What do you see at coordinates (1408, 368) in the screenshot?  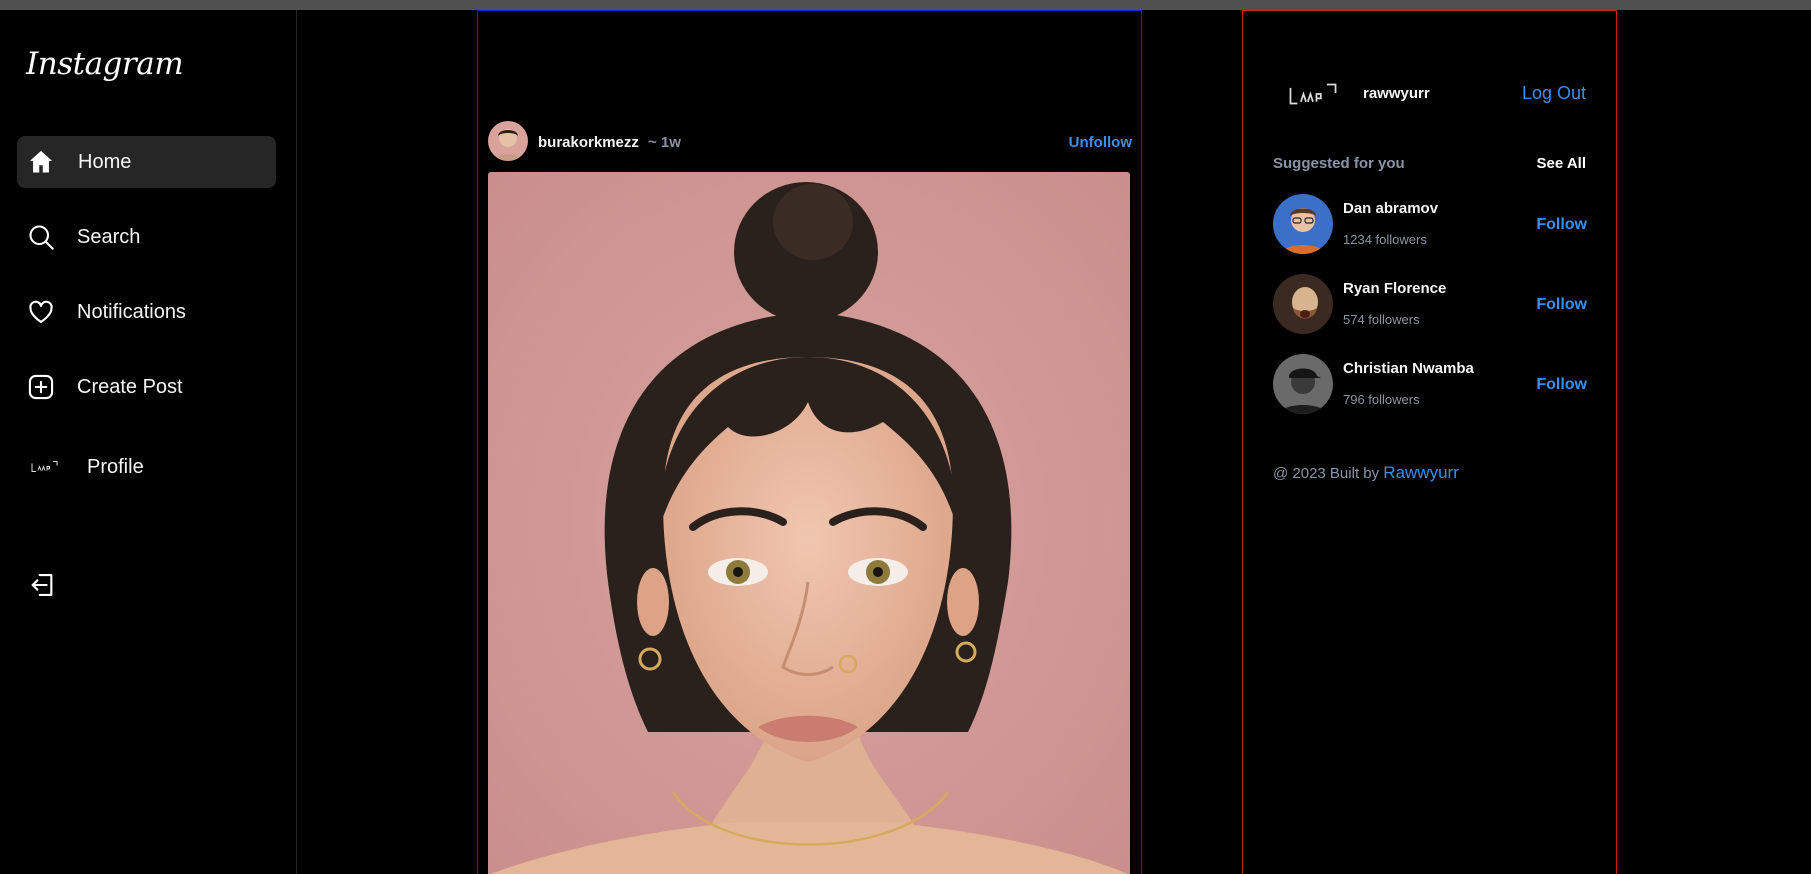 I see `suggestion-name: Christian Nwamba` at bounding box center [1408, 368].